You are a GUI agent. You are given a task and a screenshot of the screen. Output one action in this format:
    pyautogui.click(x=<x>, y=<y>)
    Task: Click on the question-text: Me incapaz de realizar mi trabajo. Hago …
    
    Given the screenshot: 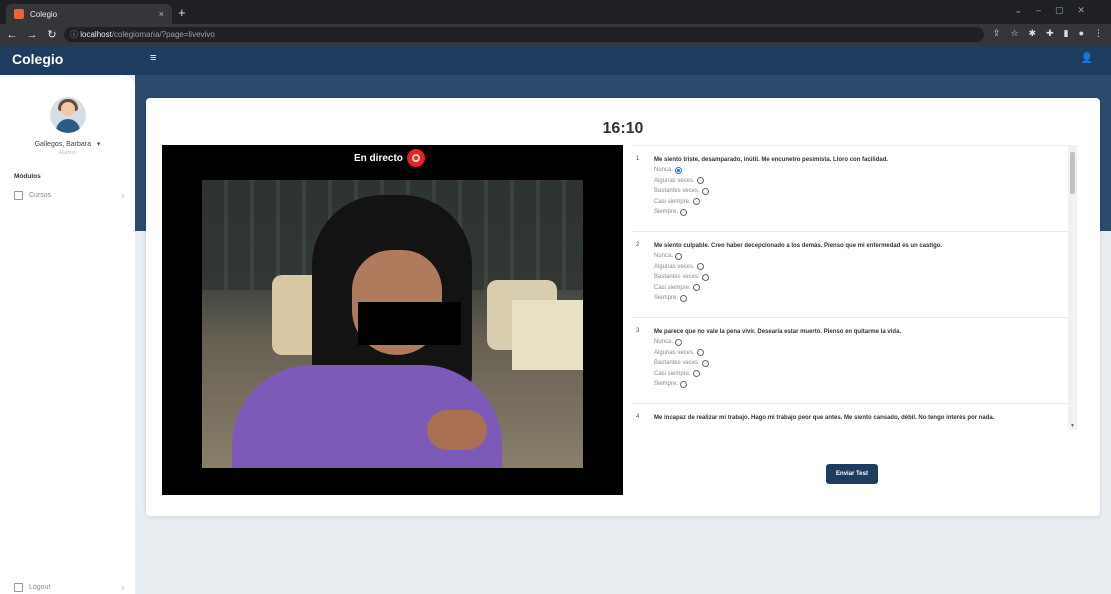 What is the action you would take?
    pyautogui.click(x=824, y=418)
    